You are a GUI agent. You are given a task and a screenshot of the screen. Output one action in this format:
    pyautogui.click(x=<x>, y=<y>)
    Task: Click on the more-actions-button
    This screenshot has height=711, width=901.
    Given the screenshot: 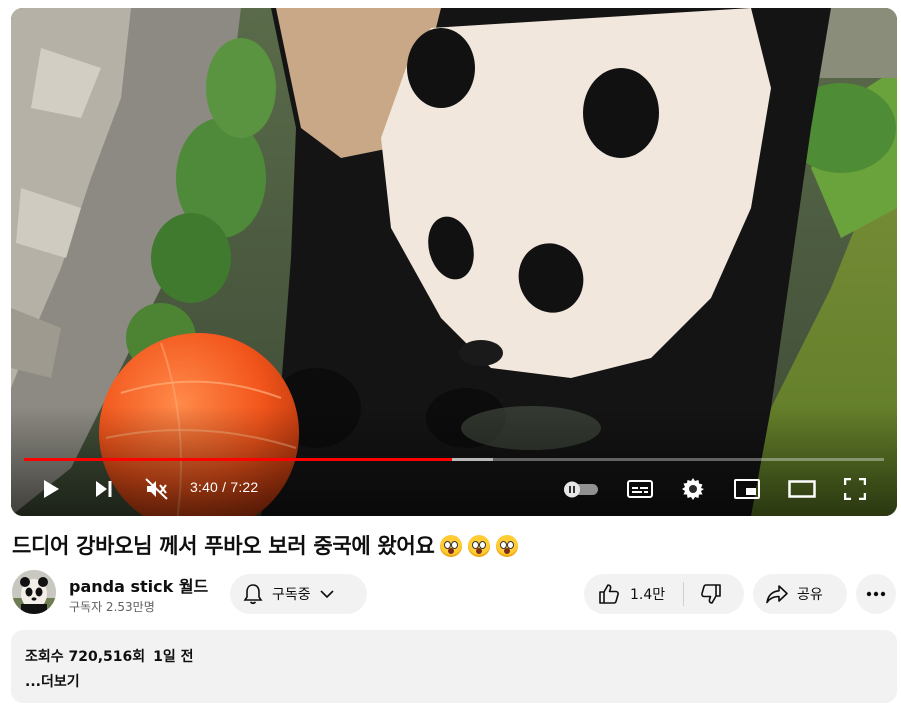 What is the action you would take?
    pyautogui.click(x=876, y=594)
    